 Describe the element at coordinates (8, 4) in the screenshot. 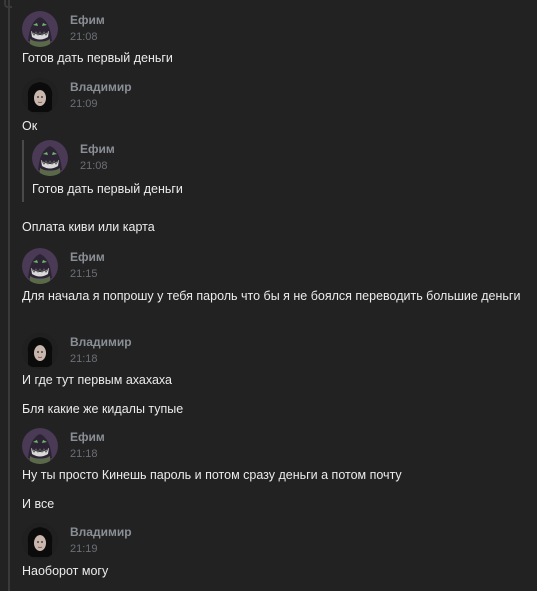

I see `thread-rail-corner` at that location.